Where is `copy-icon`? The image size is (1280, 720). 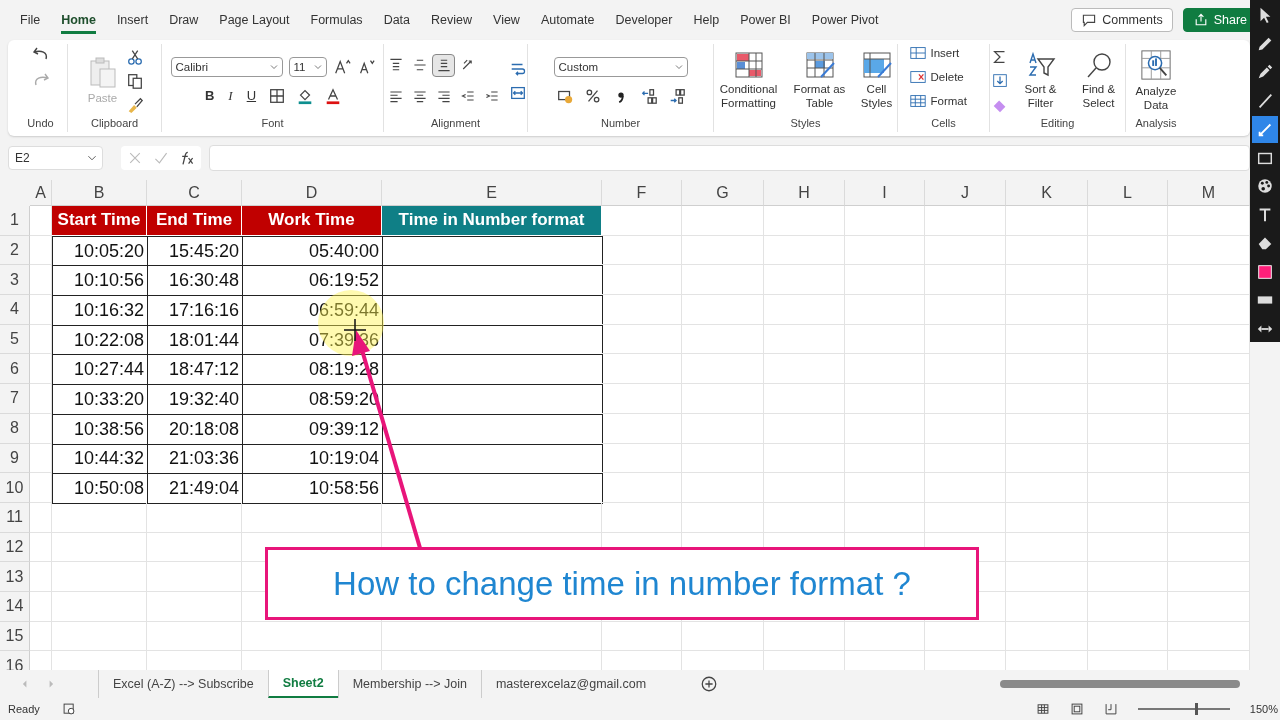 copy-icon is located at coordinates (134, 80).